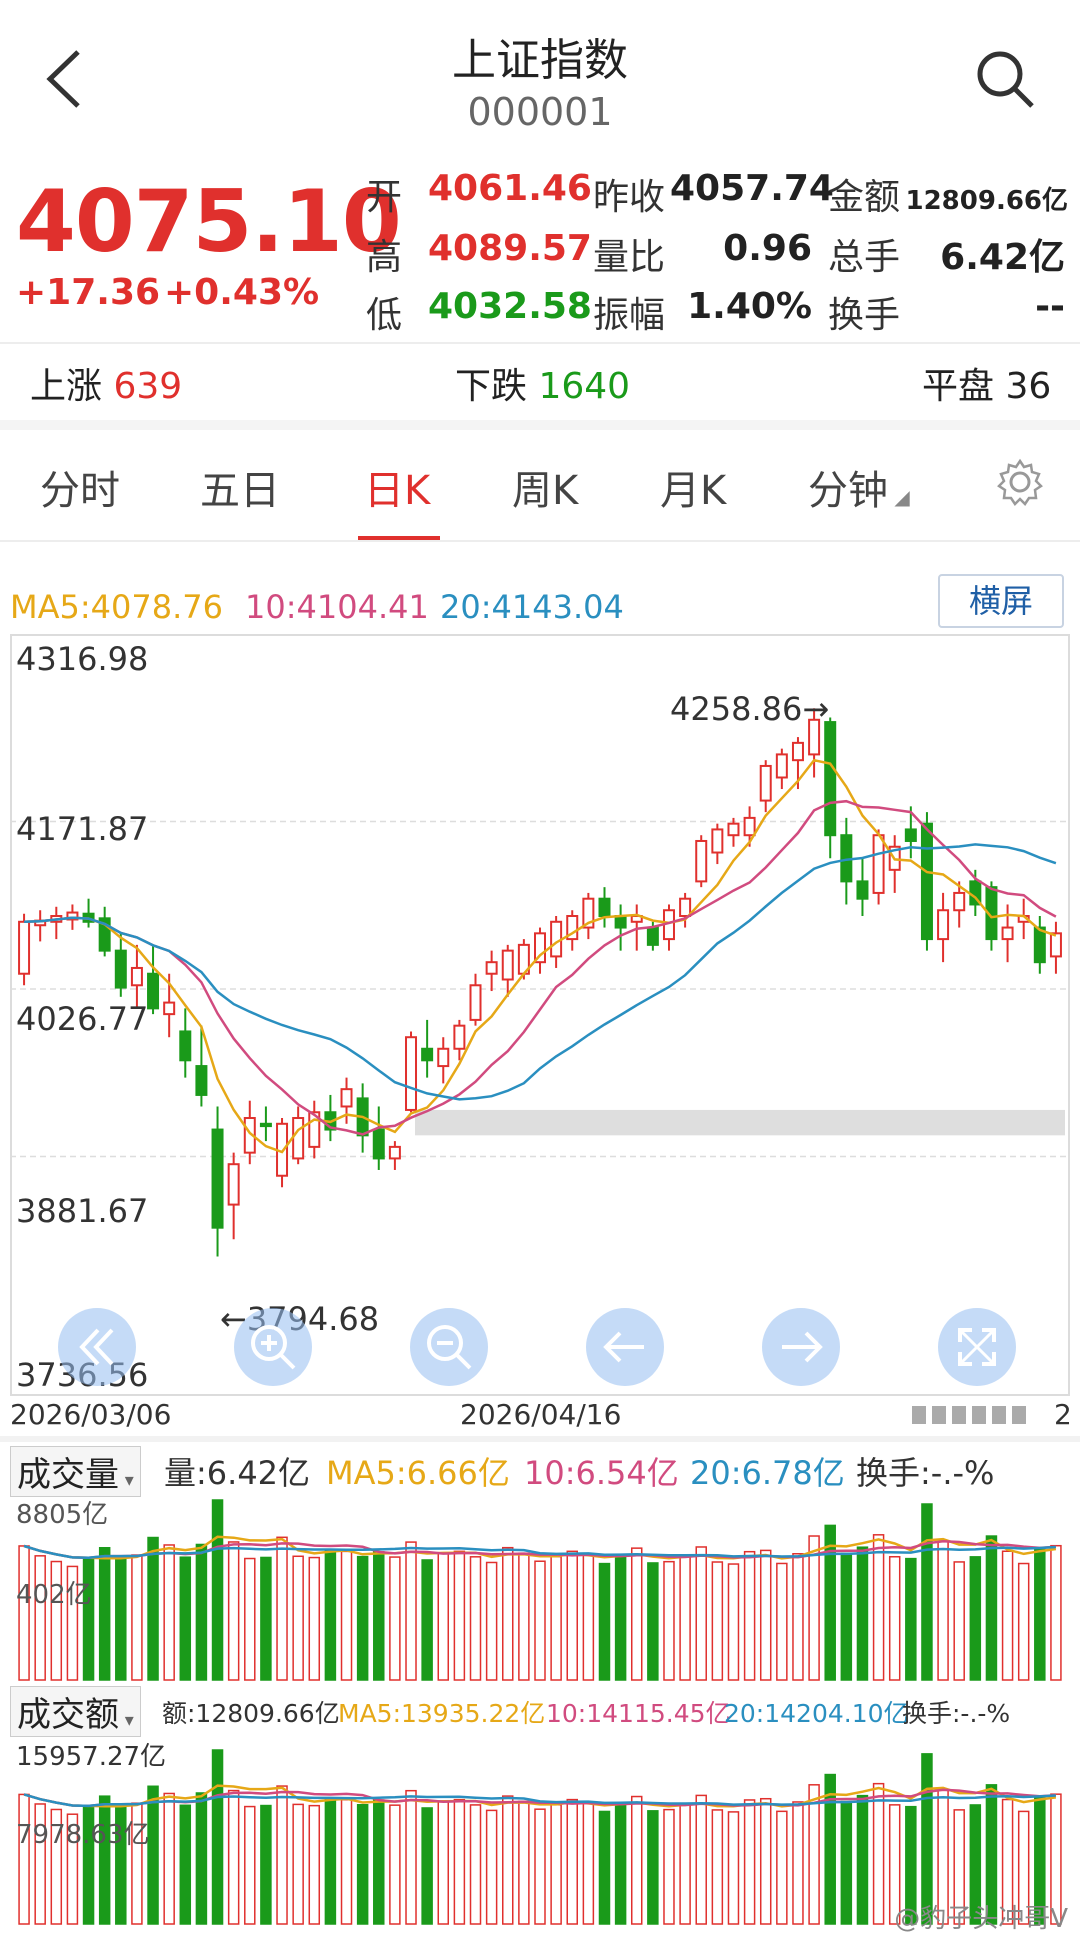 This screenshot has height=1942, width=1080. What do you see at coordinates (1005, 79) in the screenshot?
I see `search-icon` at bounding box center [1005, 79].